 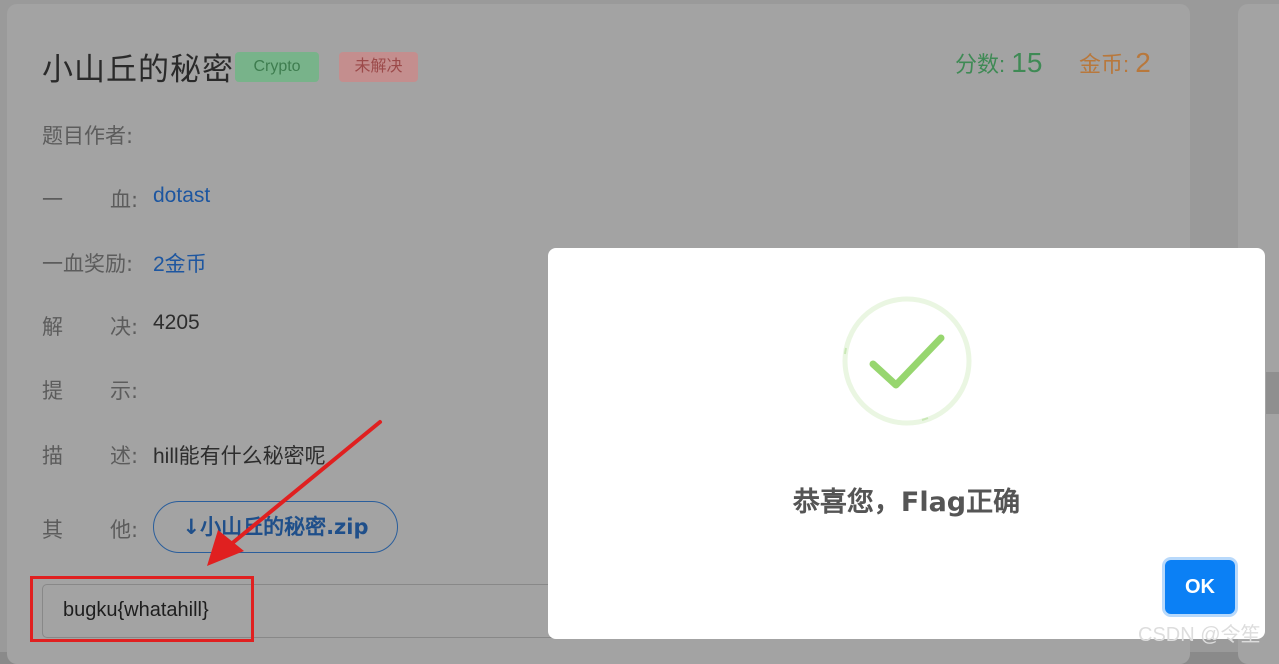 I want to click on success-ring-circle, so click(x=907, y=361).